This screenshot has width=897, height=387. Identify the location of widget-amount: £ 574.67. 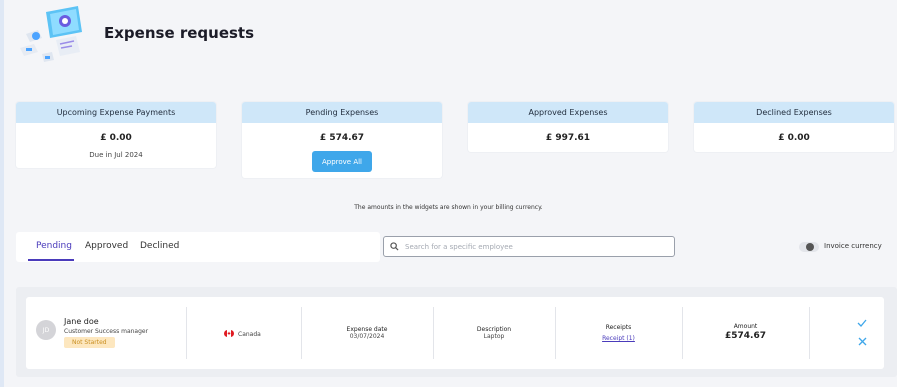
(342, 138).